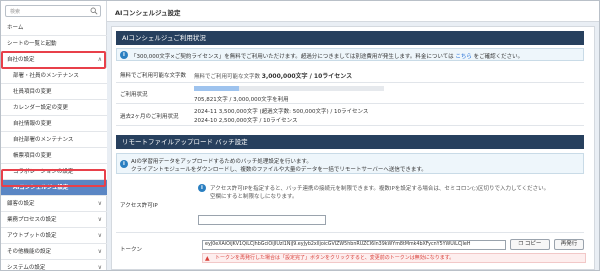  Describe the element at coordinates (353, 11) in the screenshot. I see `page-header: AIコンシェルジュ設定` at that location.